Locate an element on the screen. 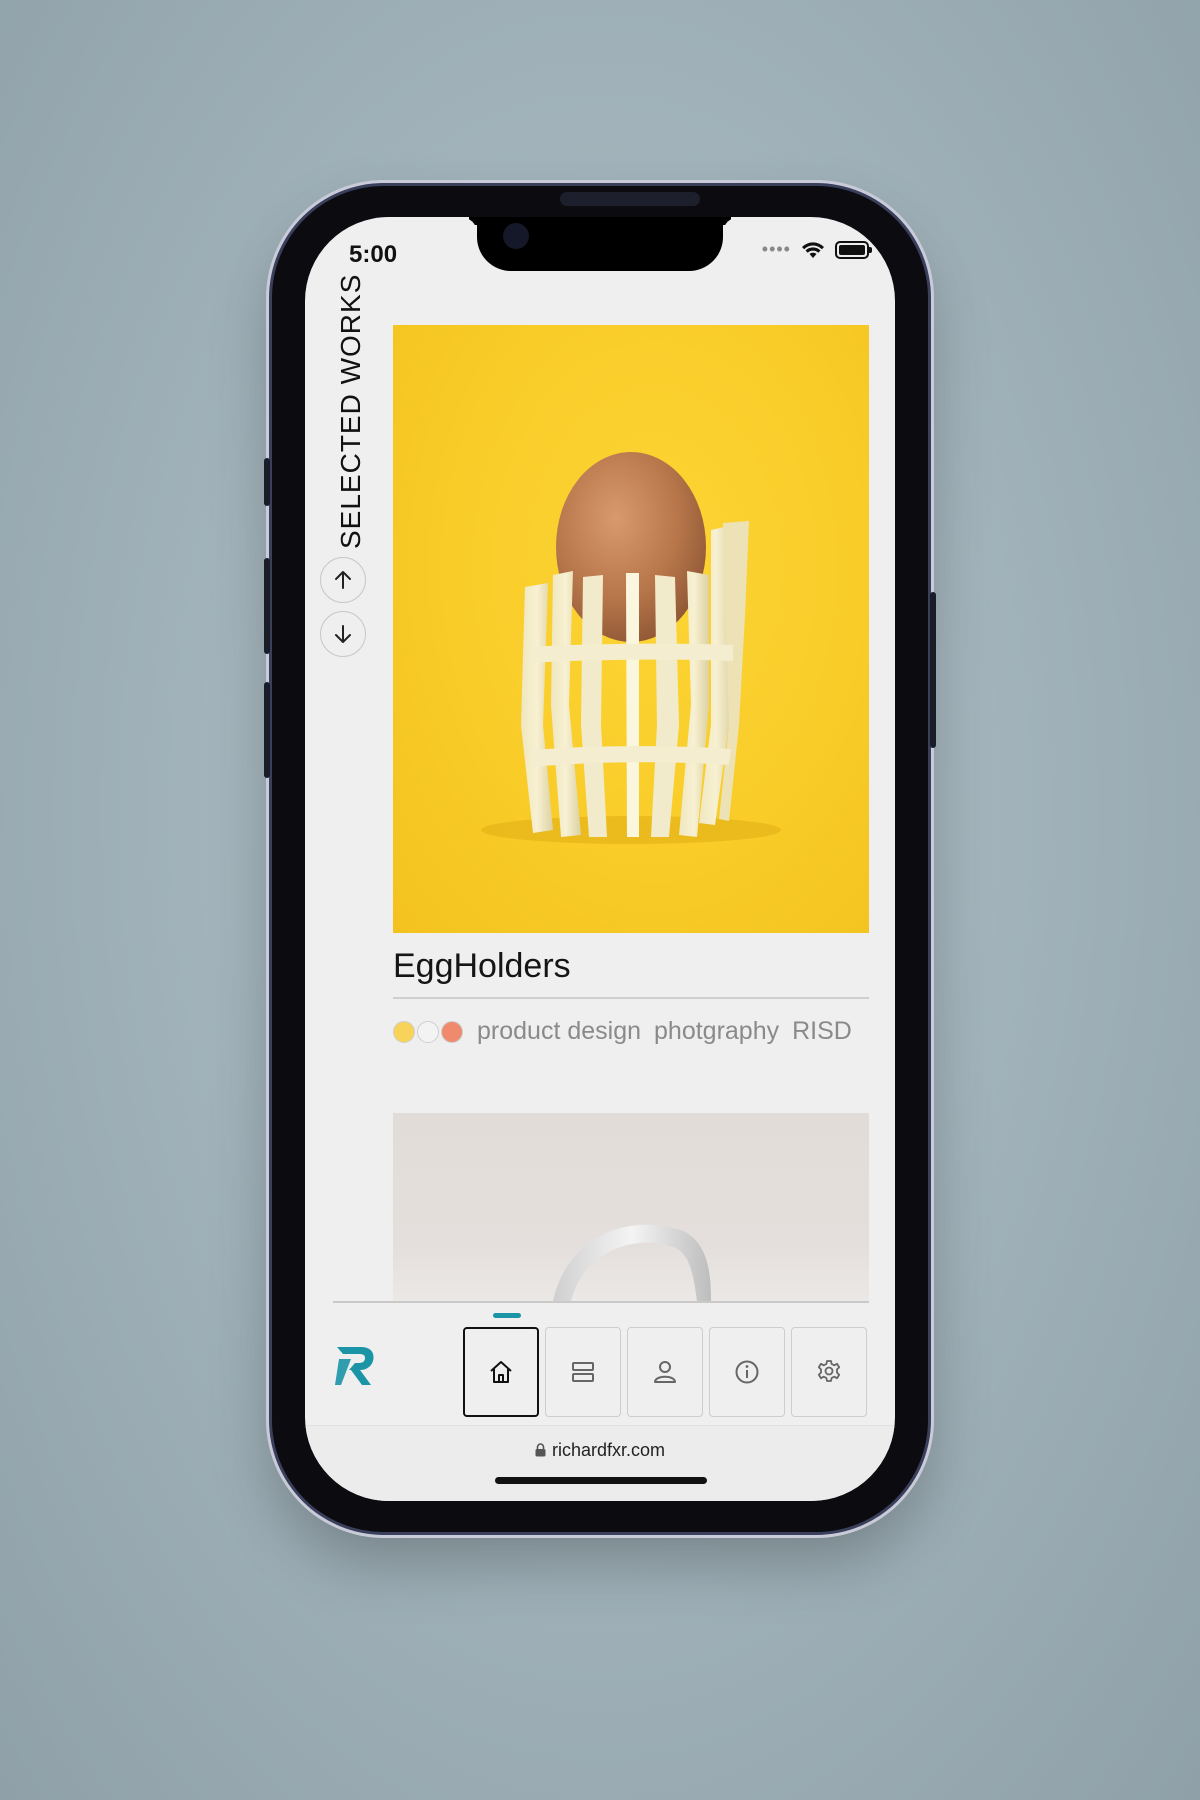  url-text: richardfxr.com is located at coordinates (608, 1450).